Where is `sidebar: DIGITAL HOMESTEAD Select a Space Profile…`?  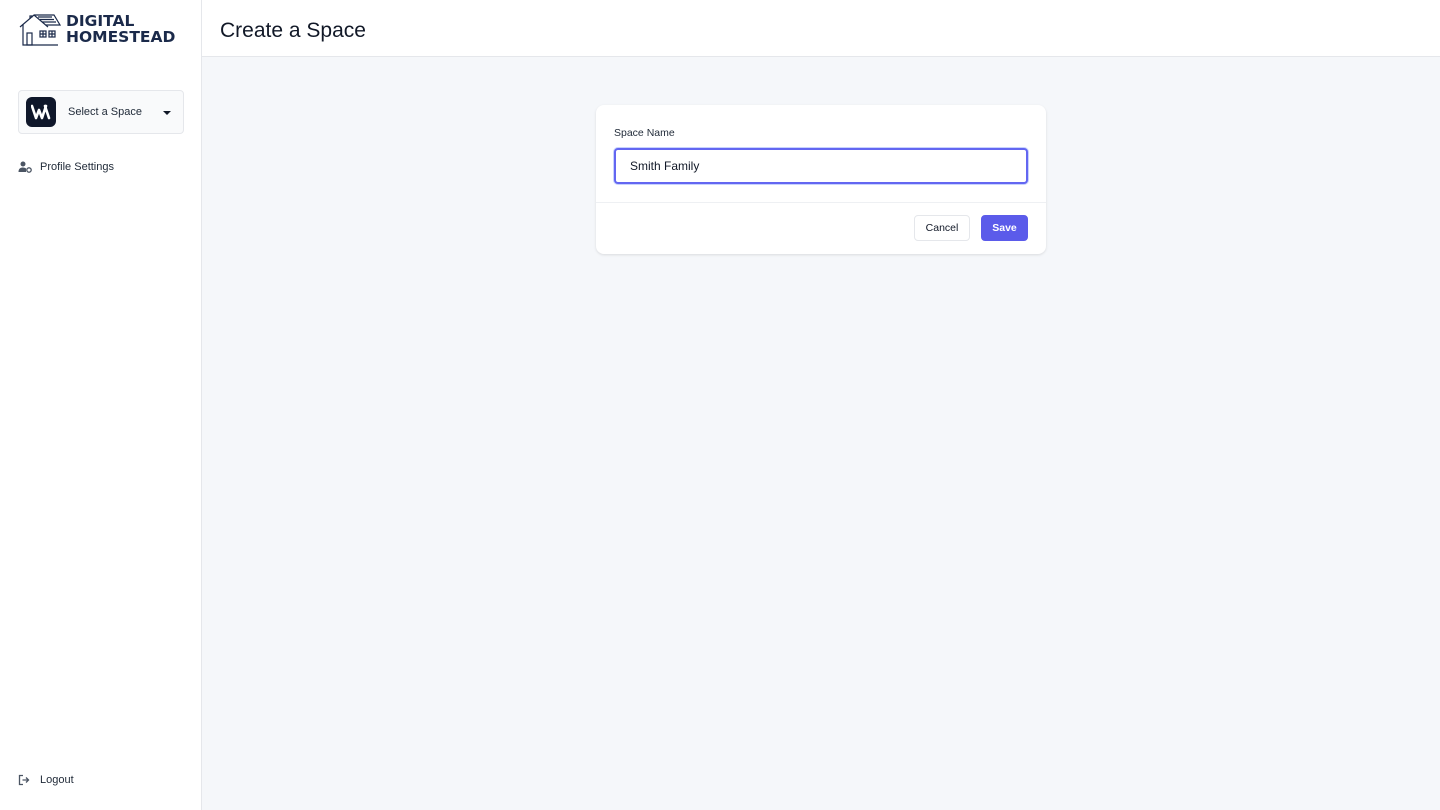
sidebar: DIGITAL HOMESTEAD Select a Space Profile… is located at coordinates (101, 405).